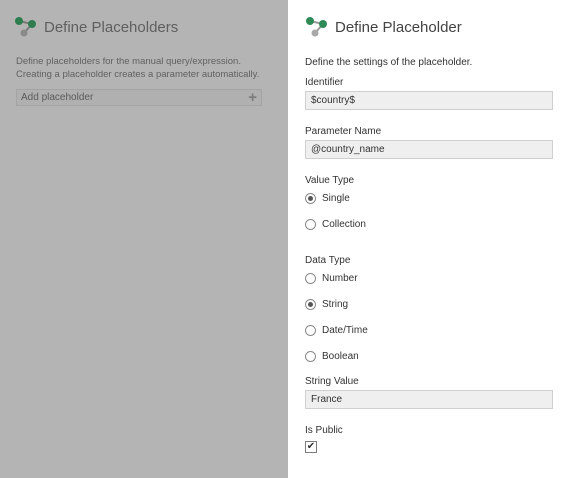 This screenshot has height=478, width=569. Describe the element at coordinates (429, 399) in the screenshot. I see `string-value-field: France` at that location.